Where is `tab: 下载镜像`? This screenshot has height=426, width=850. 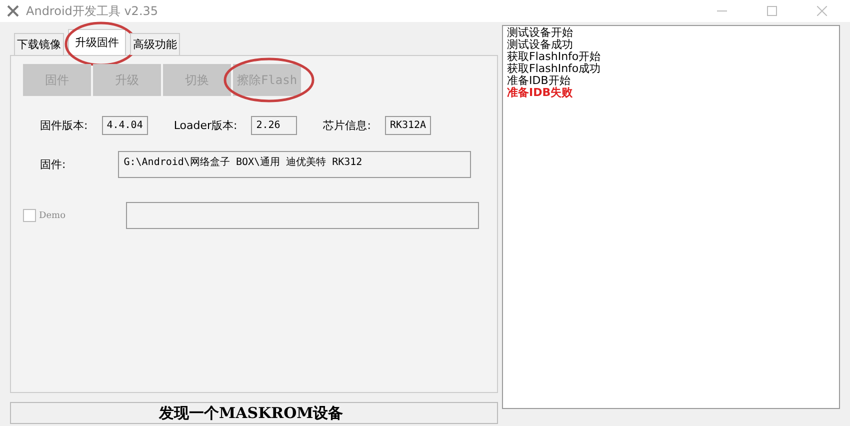 tab: 下载镜像 is located at coordinates (39, 44).